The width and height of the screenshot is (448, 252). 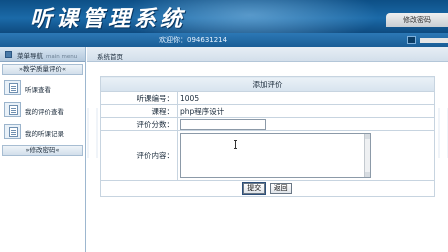 What do you see at coordinates (306, 98) in the screenshot?
I see `lesson-id-value: 1005` at bounding box center [306, 98].